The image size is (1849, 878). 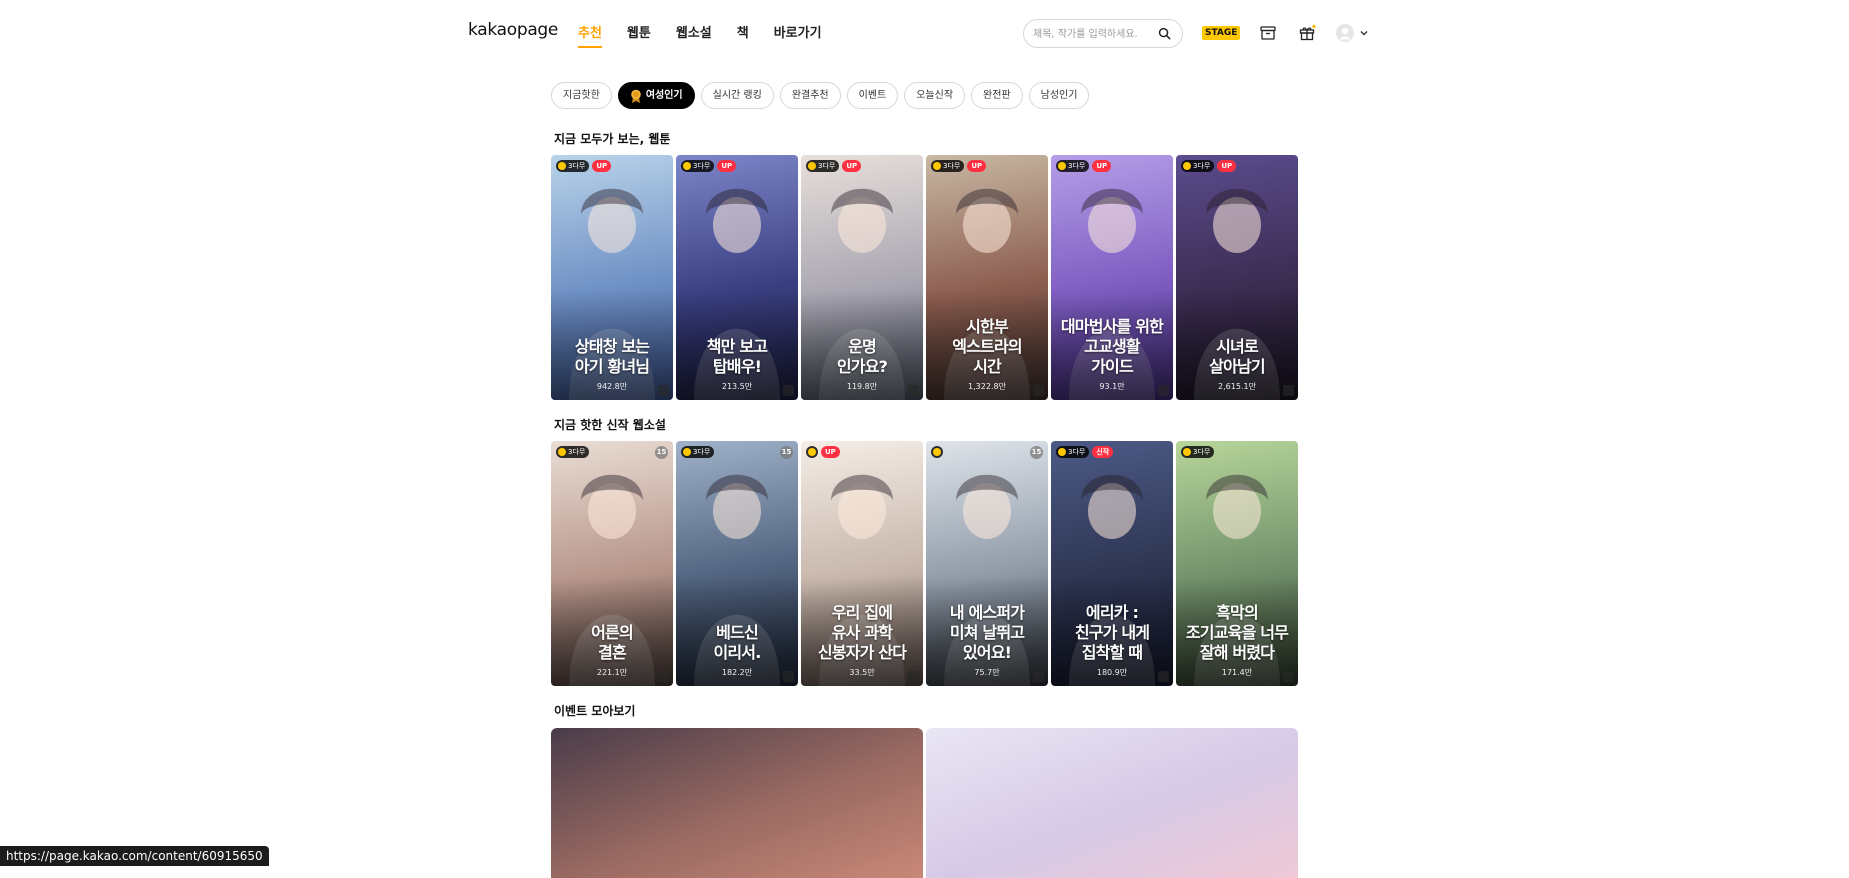 I want to click on category-chip-label: 오늘신작, so click(x=935, y=95).